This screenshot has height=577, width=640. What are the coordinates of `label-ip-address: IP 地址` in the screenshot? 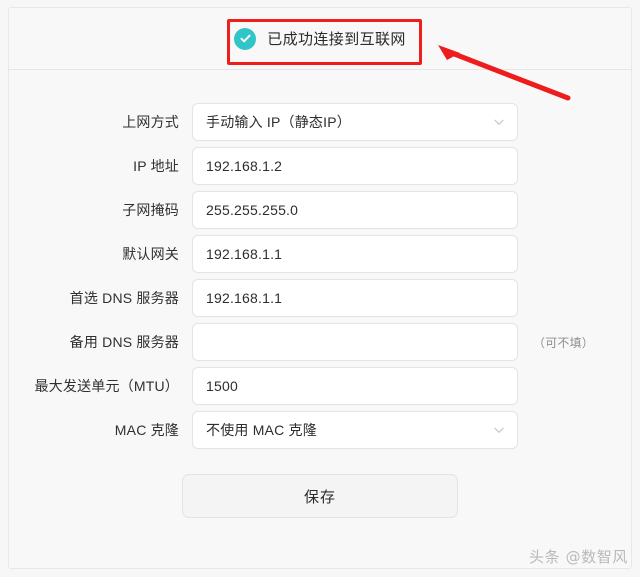 It's located at (156, 166).